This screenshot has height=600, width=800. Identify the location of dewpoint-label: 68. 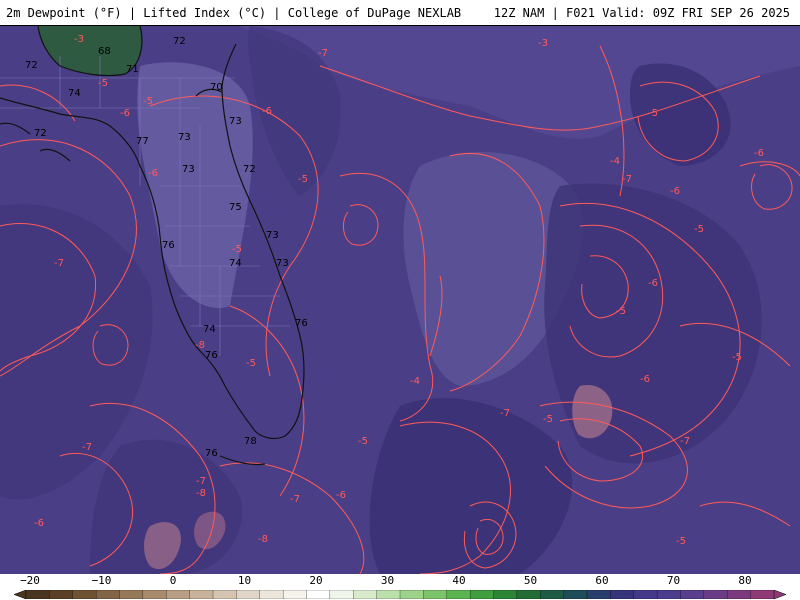
(104, 51).